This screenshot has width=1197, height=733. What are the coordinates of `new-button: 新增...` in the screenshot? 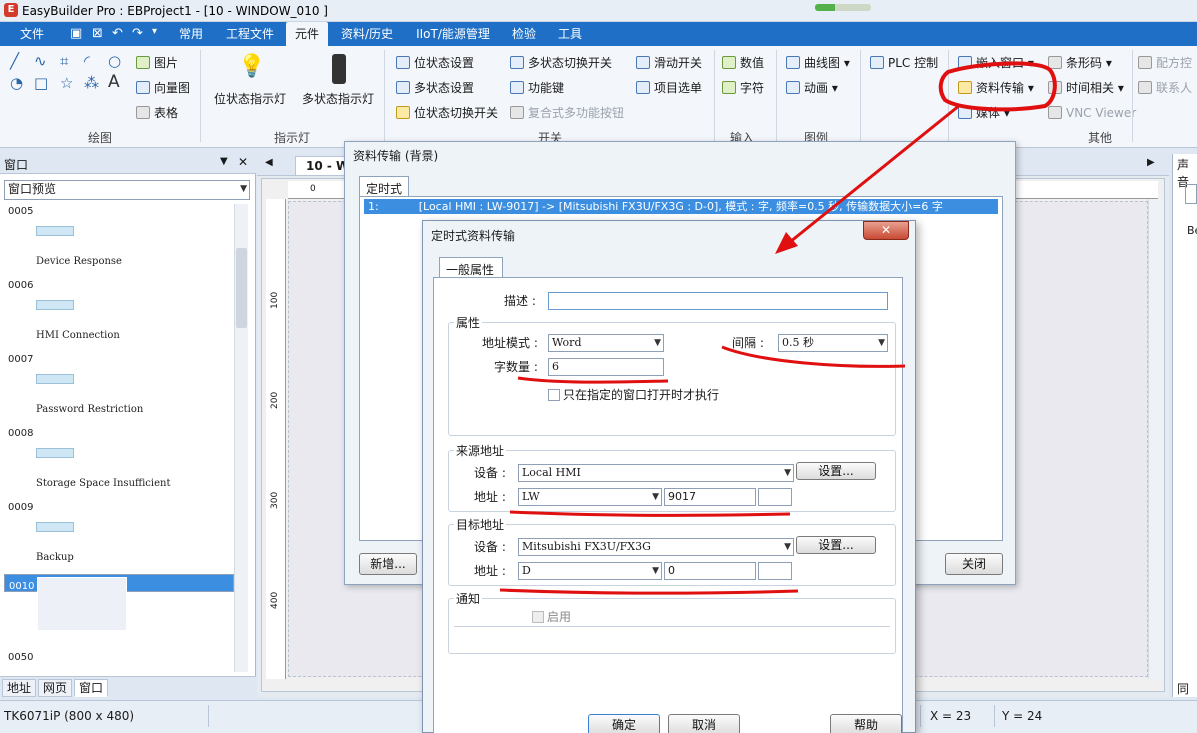 It's located at (388, 564).